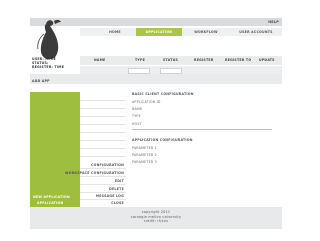 The image size is (320, 241). What do you see at coordinates (48, 67) in the screenshot?
I see `register-time-label: REGISTER: TIME` at bounding box center [48, 67].